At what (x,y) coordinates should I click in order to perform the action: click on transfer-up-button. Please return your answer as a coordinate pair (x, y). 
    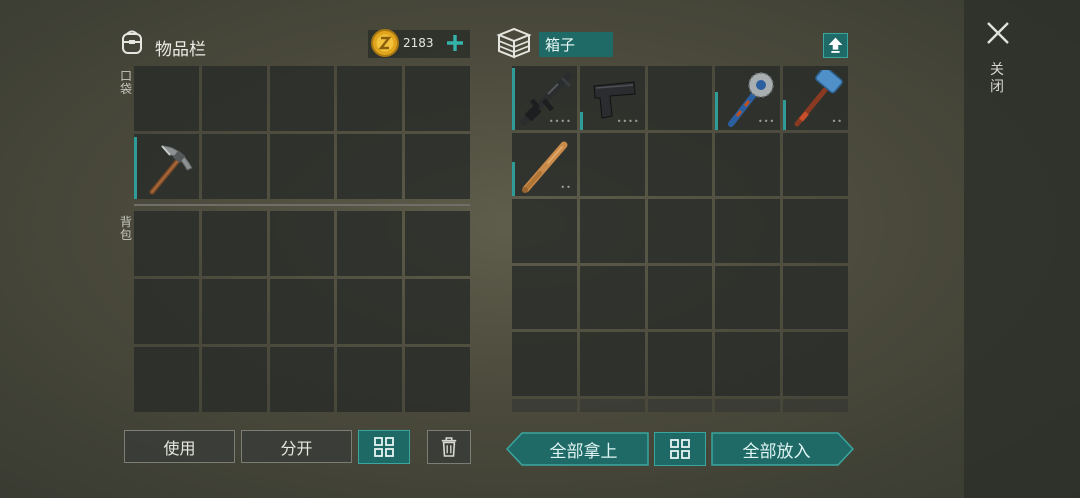
    Looking at the image, I should click on (835, 45).